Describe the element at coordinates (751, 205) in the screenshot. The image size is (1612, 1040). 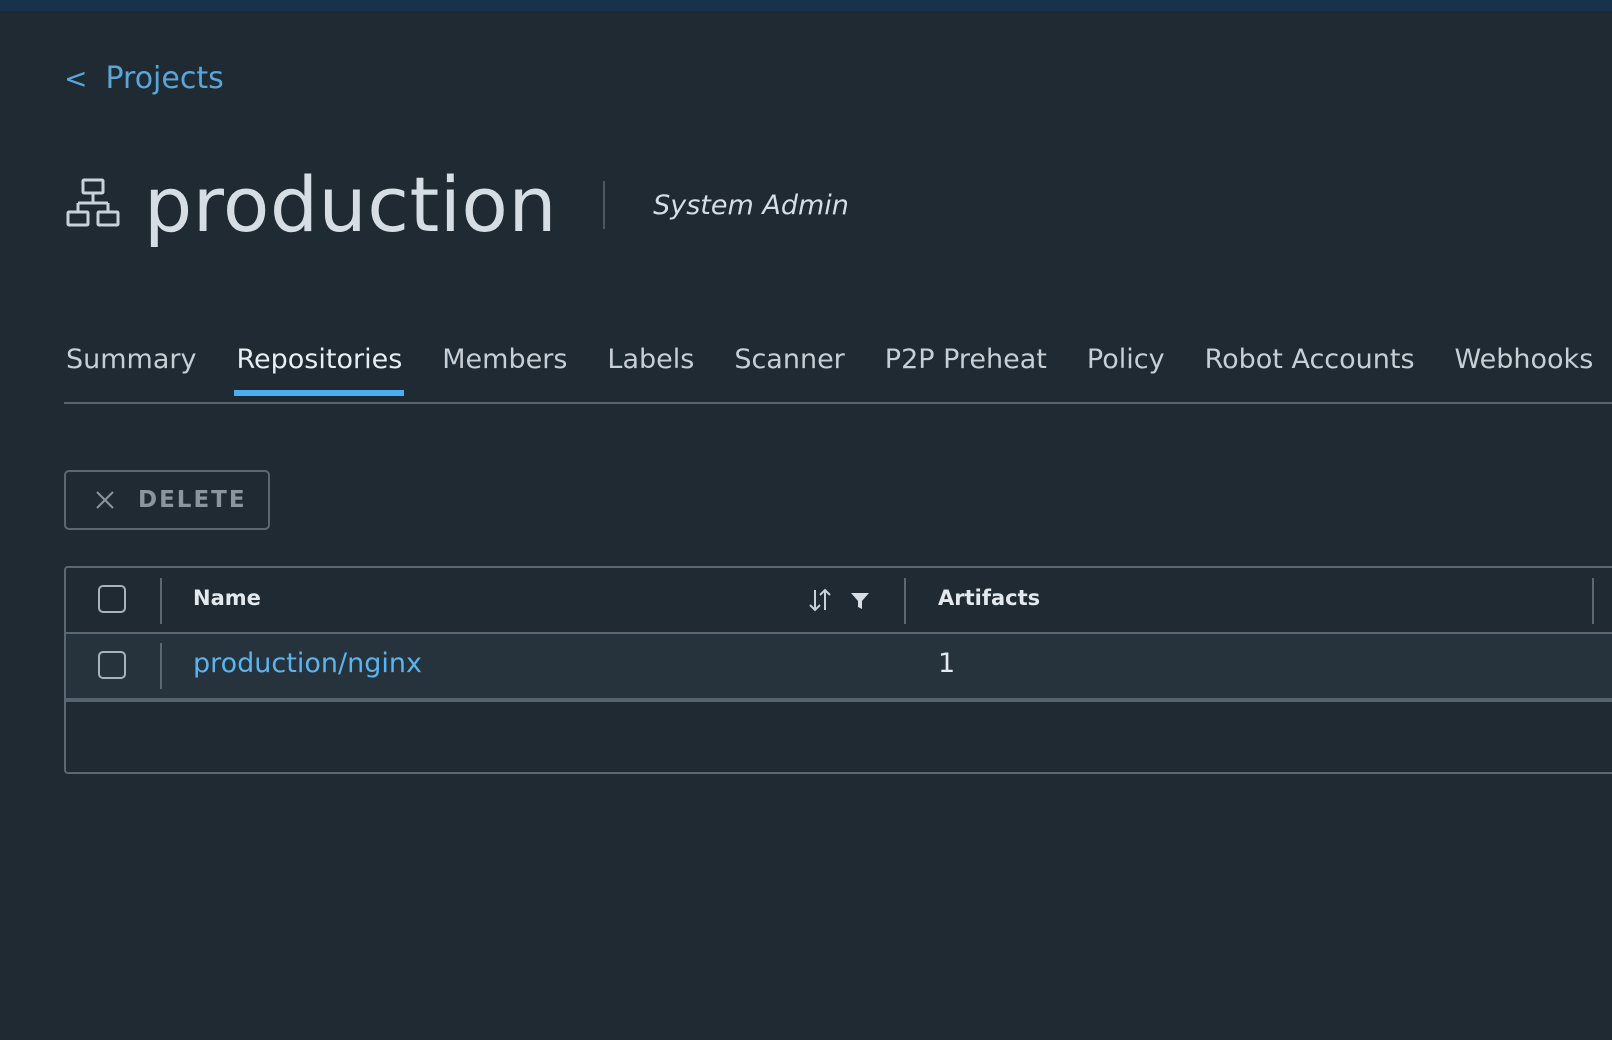
I see `user-role-label: System Admin` at that location.